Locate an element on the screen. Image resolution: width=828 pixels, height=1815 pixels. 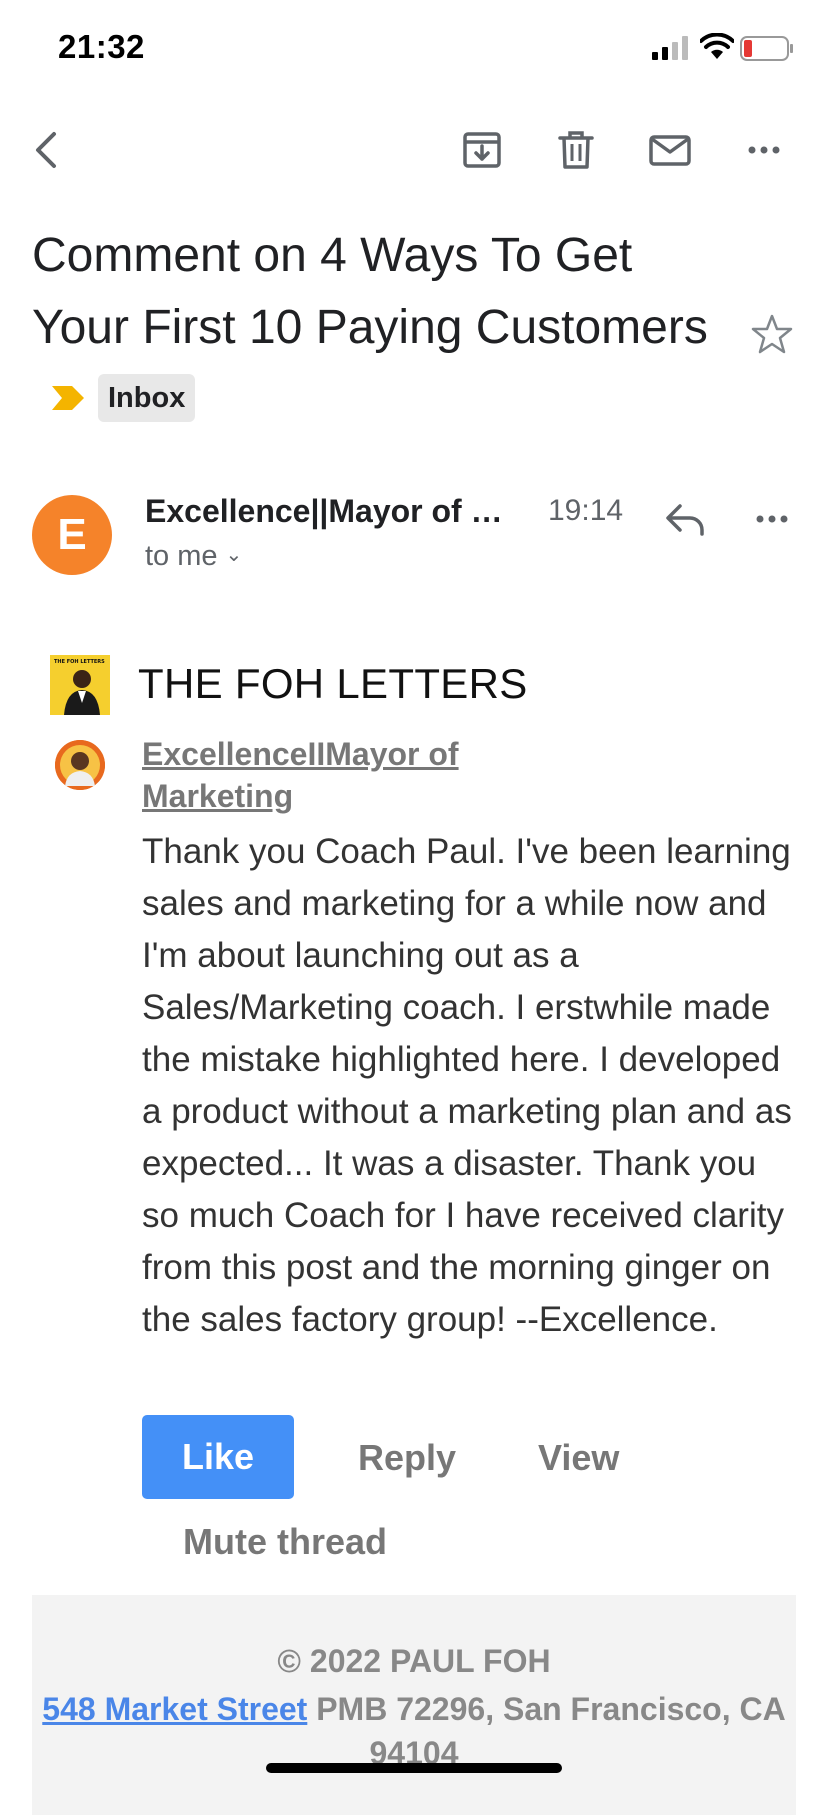
sender-time: 19:14 is located at coordinates (586, 510).